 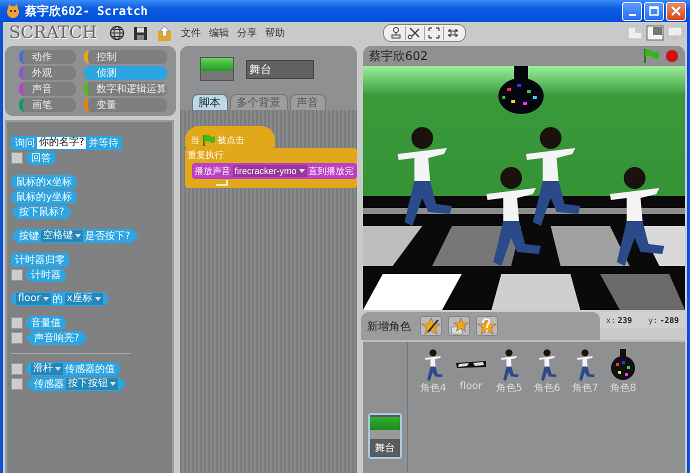 What do you see at coordinates (92, 384) in the screenshot?
I see `dropdown: 按下按钮` at bounding box center [92, 384].